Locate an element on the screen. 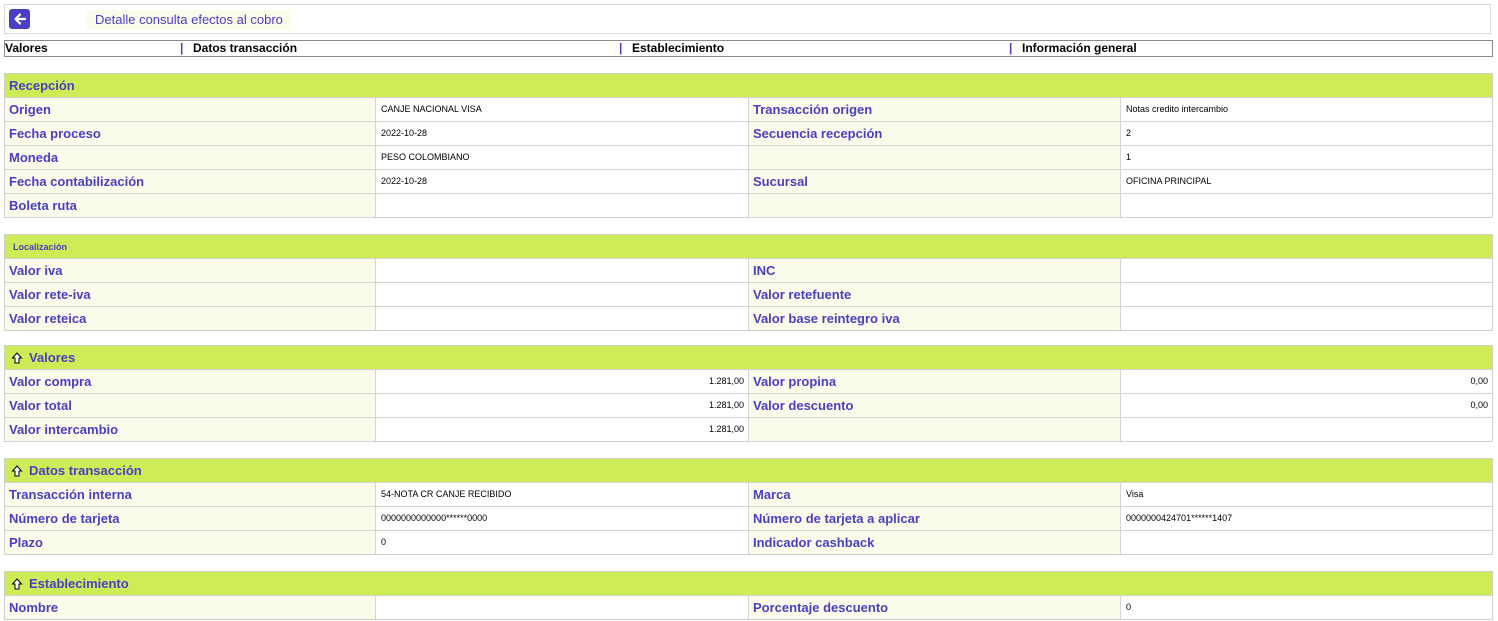 The image size is (1498, 621). field-value: Visa is located at coordinates (1306, 494).